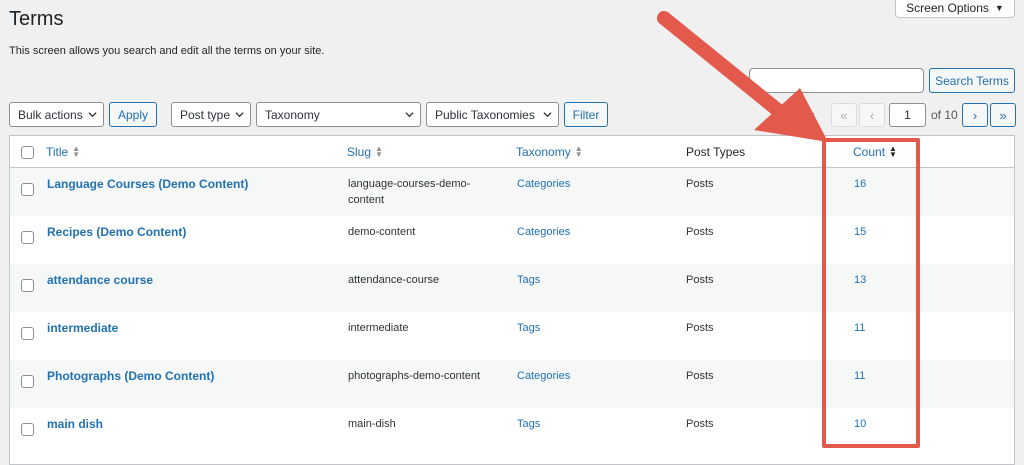  Describe the element at coordinates (512, 432) in the screenshot. I see `table-row: main dish main-dish Tags Posts 10` at that location.